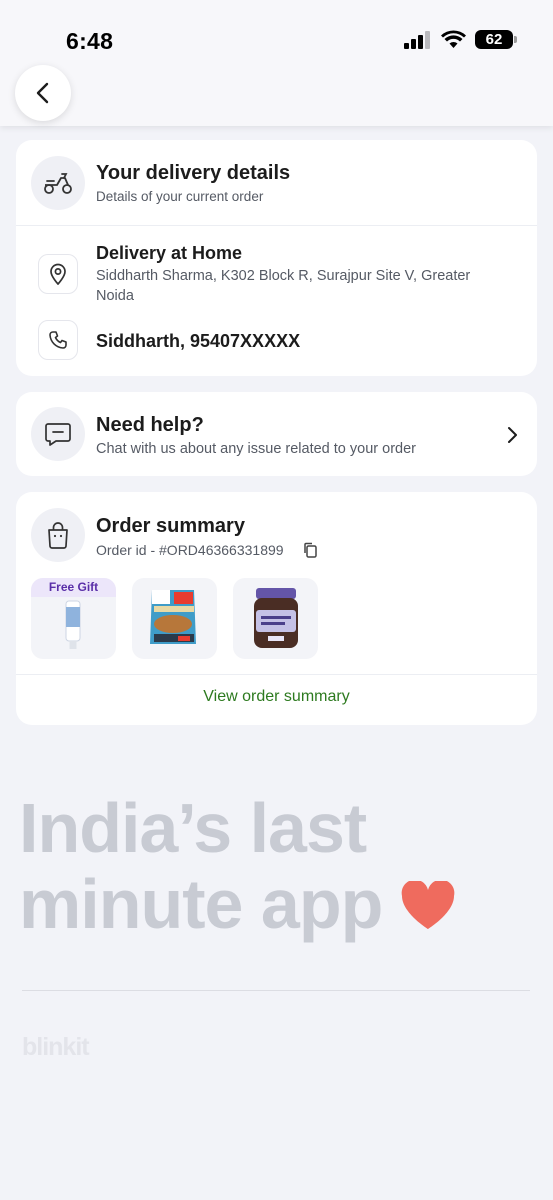  What do you see at coordinates (190, 550) in the screenshot?
I see `order-id: Order id - #ORD46366331899` at bounding box center [190, 550].